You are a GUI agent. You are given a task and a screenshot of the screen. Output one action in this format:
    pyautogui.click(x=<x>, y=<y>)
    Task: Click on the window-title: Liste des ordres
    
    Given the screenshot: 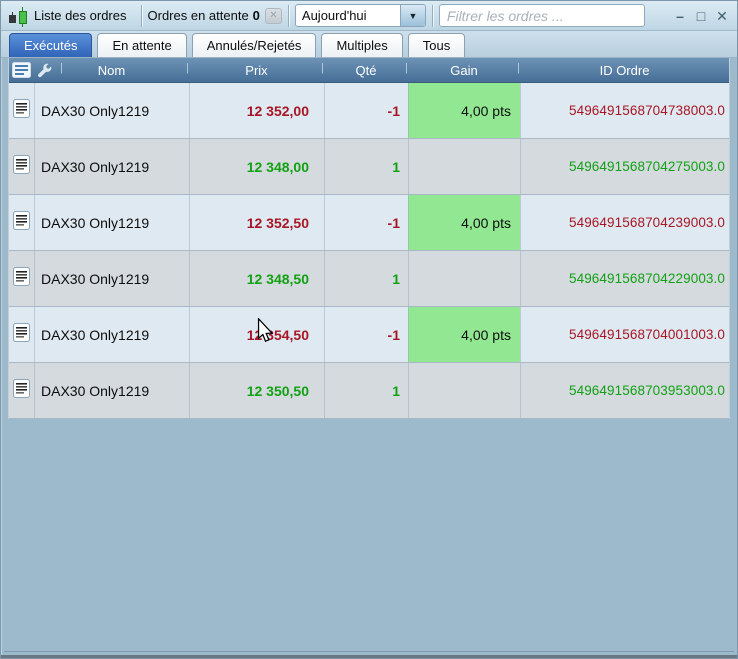 What is the action you would take?
    pyautogui.click(x=80, y=15)
    